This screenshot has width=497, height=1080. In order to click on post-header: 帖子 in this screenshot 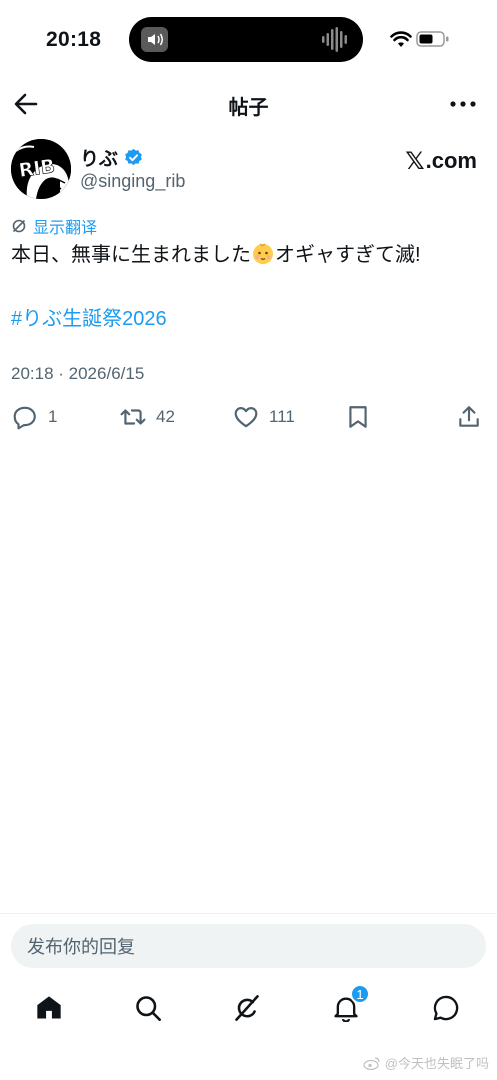, I will do `click(248, 105)`.